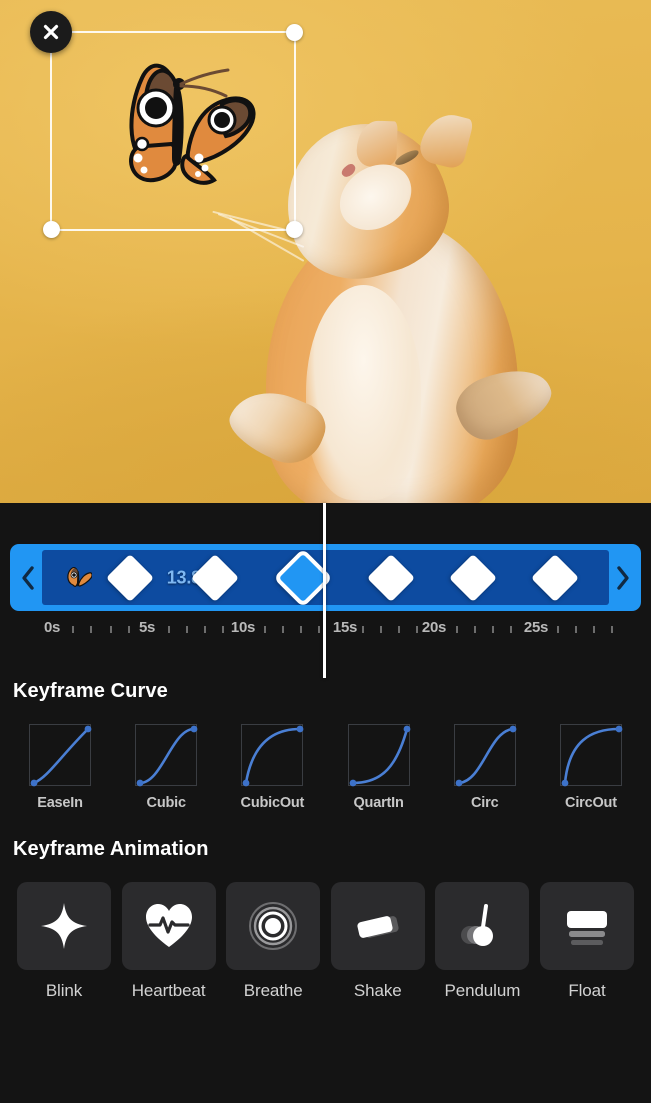 The height and width of the screenshot is (1103, 651). What do you see at coordinates (345, 627) in the screenshot?
I see `ruler-label: 15s` at bounding box center [345, 627].